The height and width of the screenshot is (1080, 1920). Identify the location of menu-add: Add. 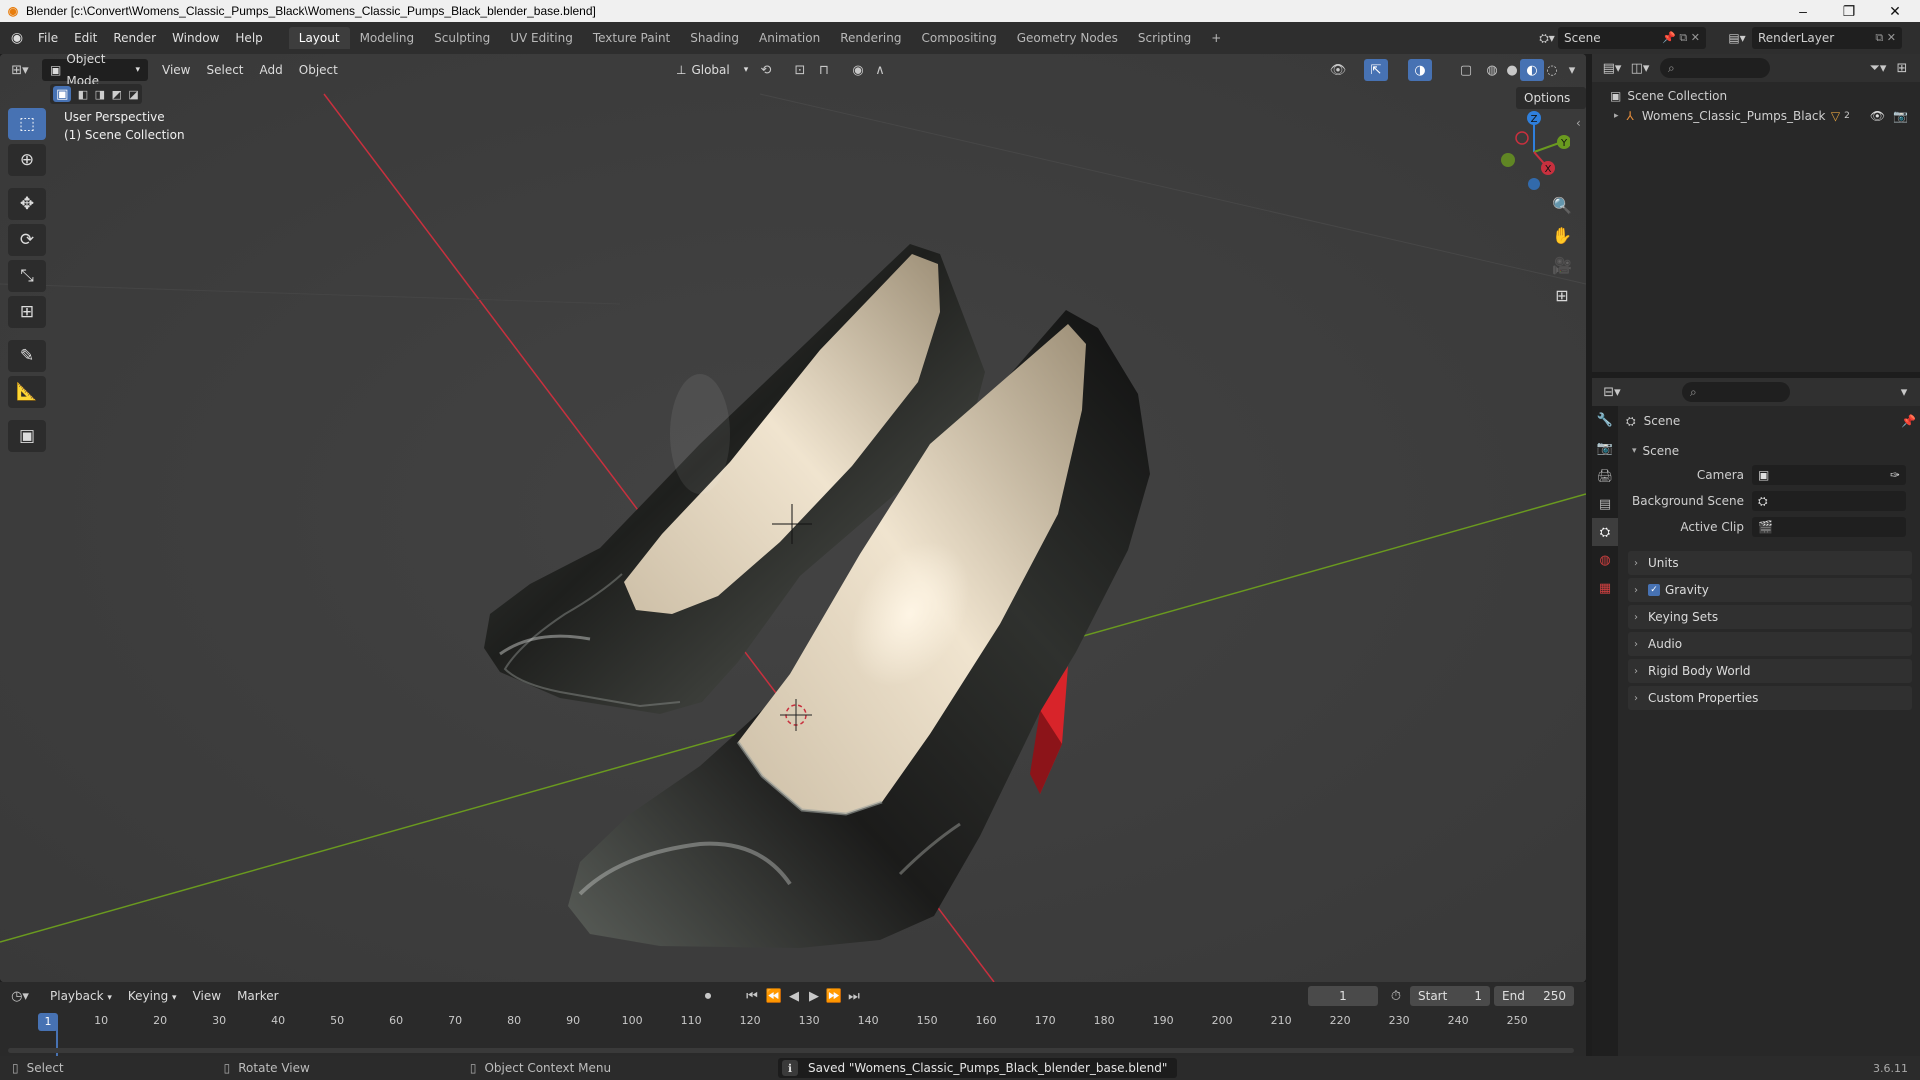
(271, 70).